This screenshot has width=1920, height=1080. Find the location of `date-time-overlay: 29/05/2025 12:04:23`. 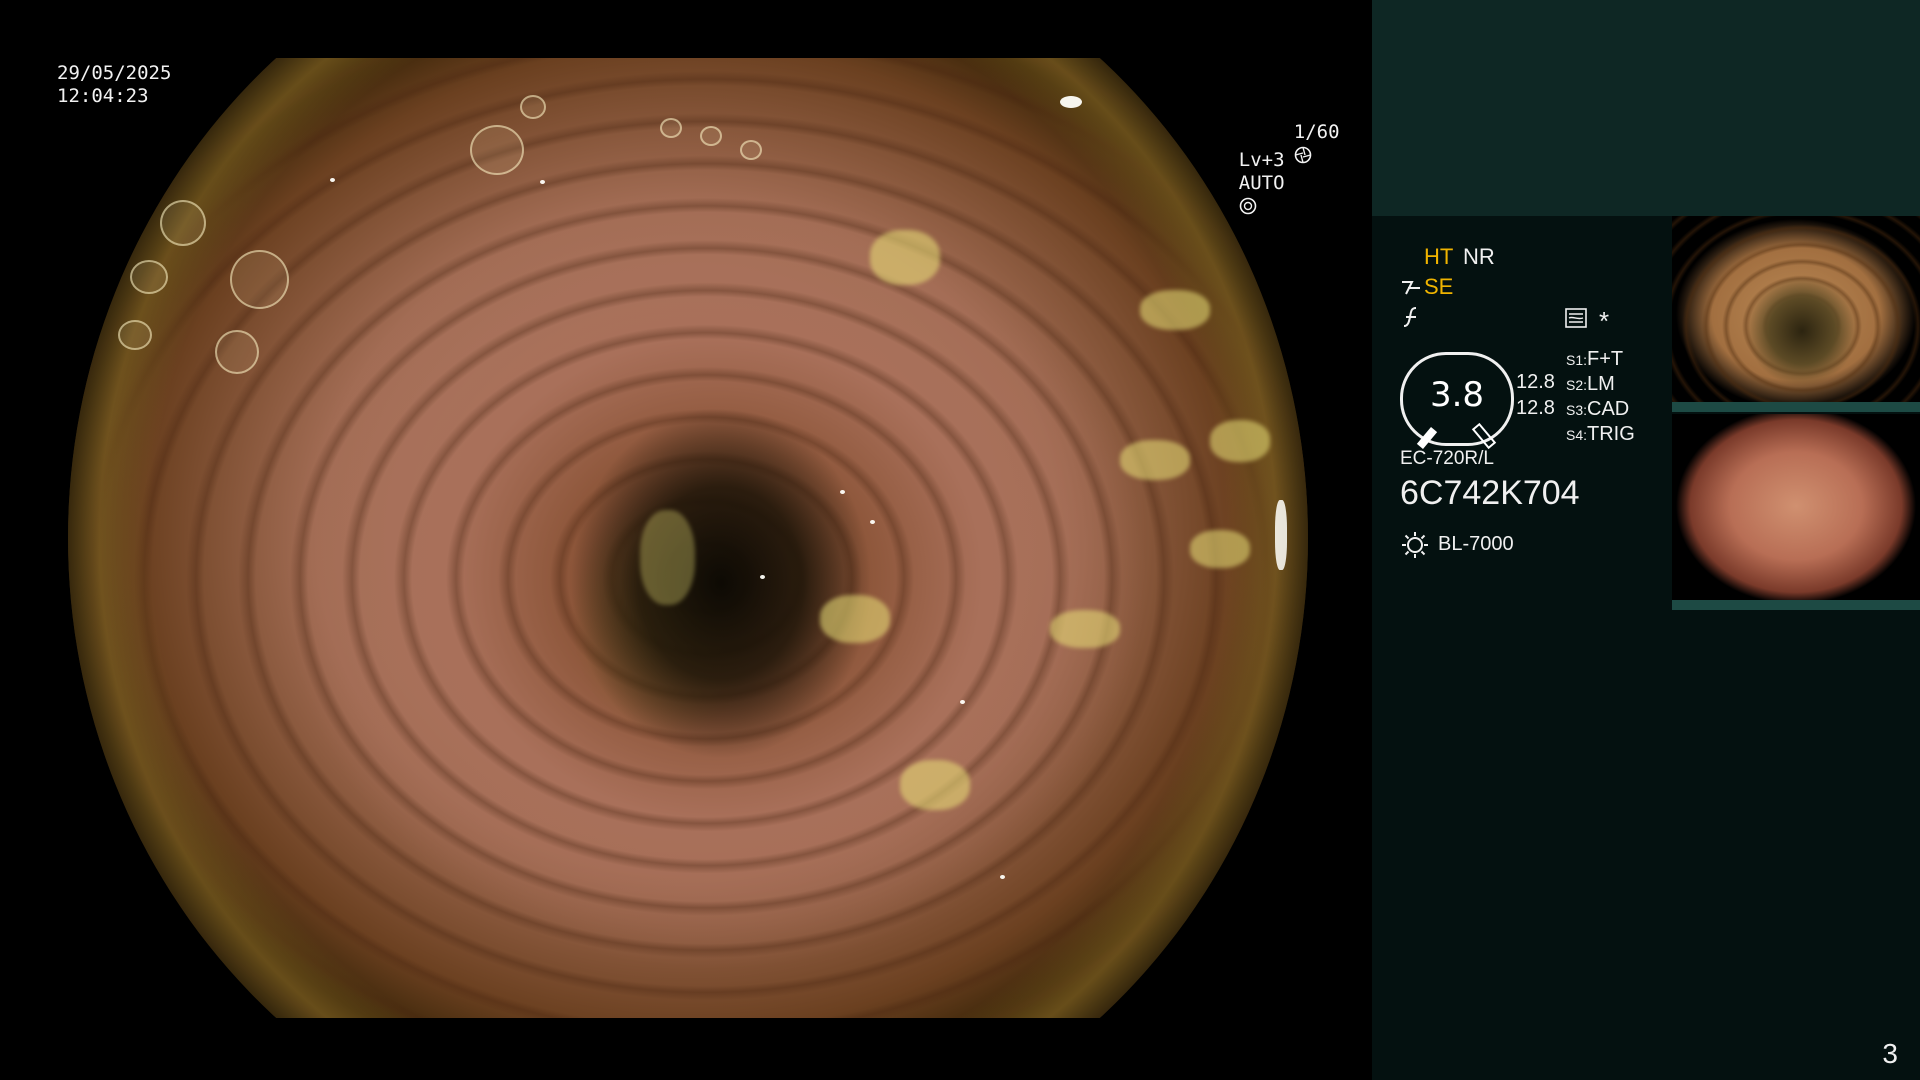

date-time-overlay: 29/05/2025 12:04:23 is located at coordinates (114, 85).